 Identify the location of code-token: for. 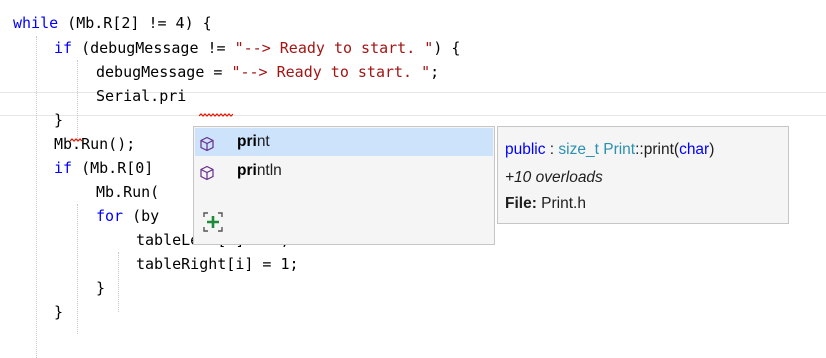
(110, 216).